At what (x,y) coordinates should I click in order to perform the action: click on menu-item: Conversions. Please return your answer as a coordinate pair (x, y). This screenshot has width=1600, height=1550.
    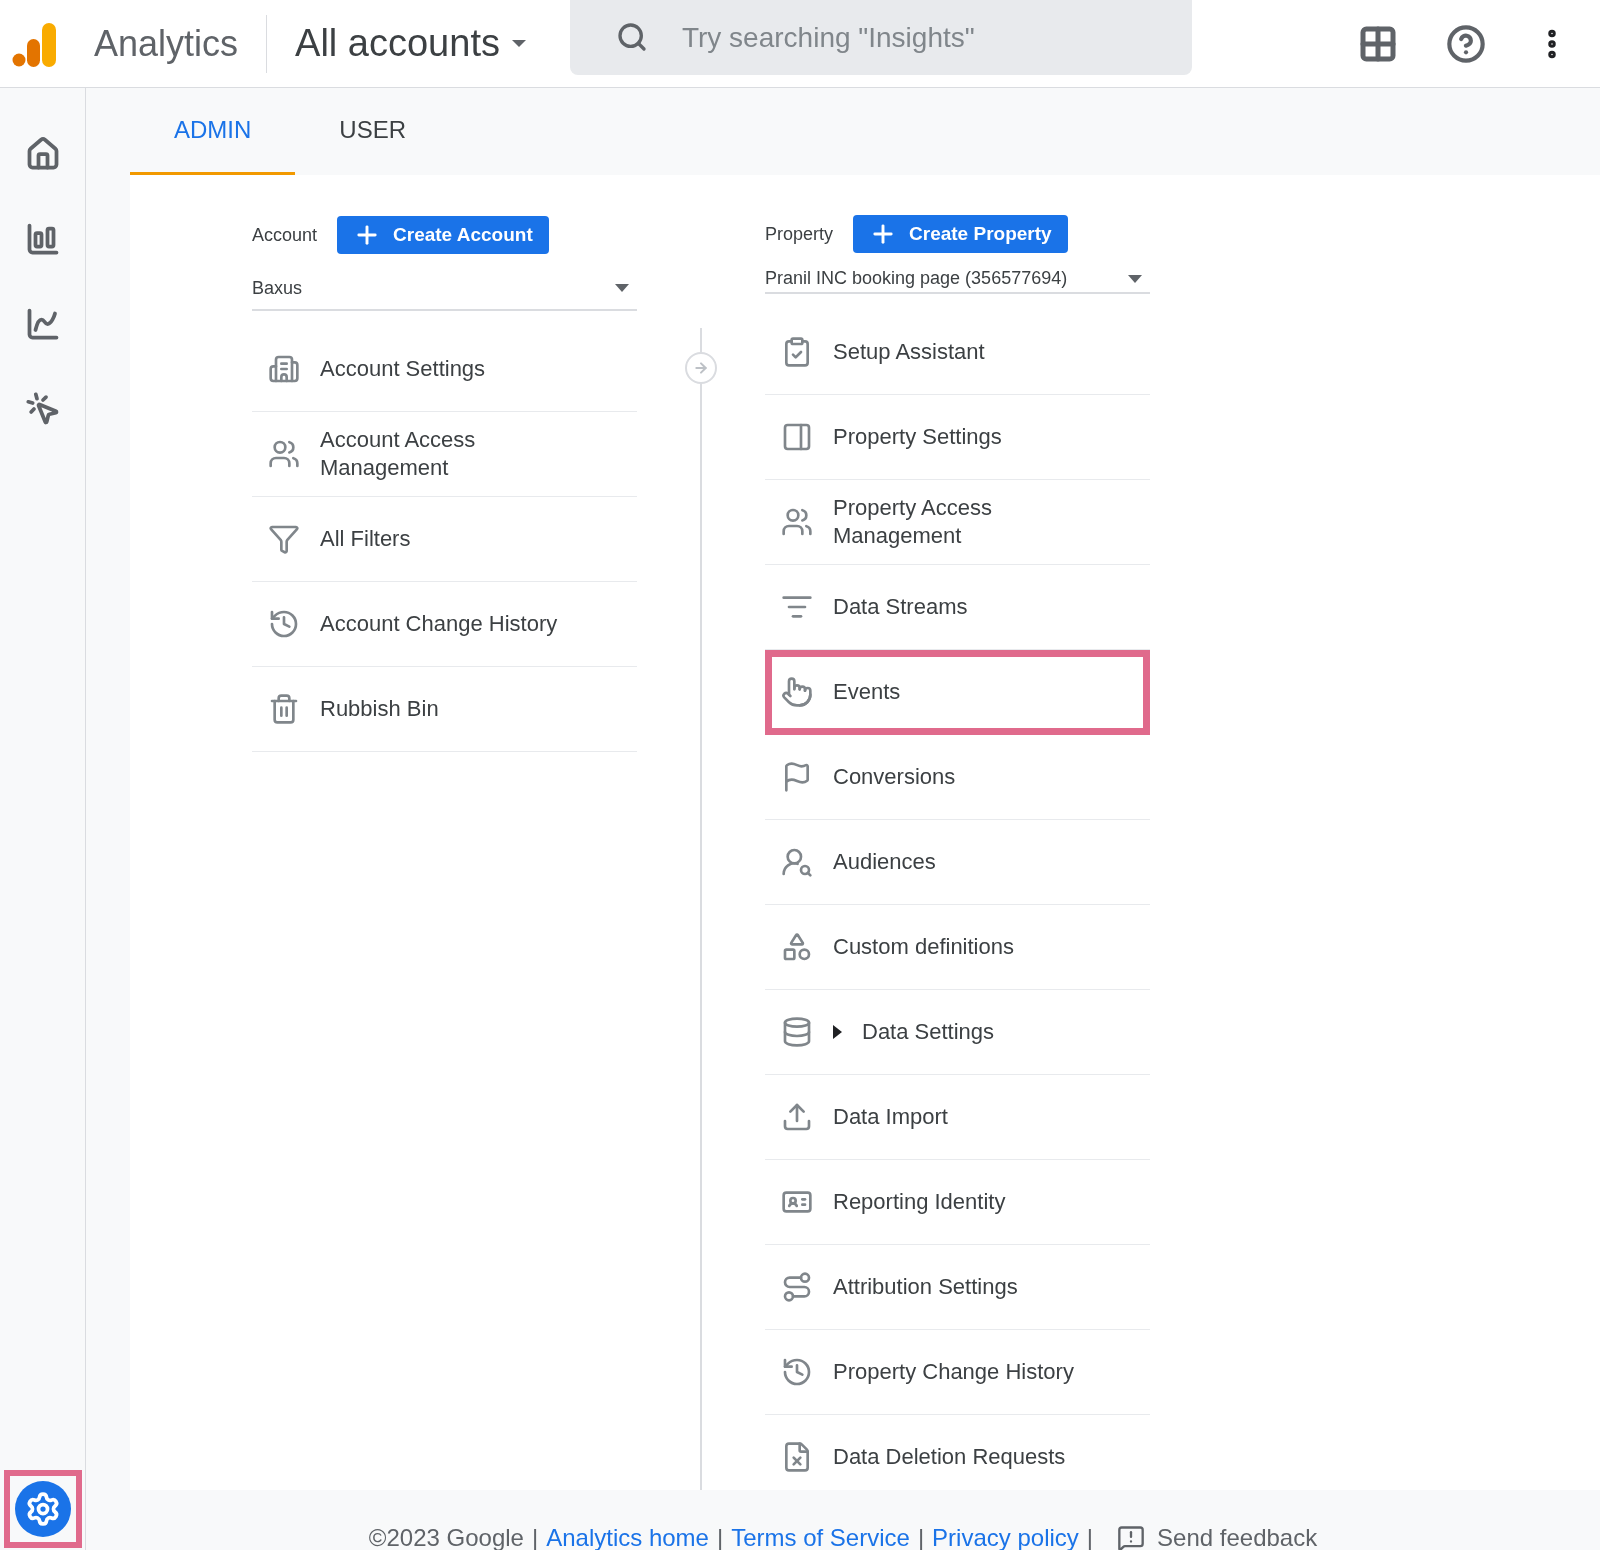
    Looking at the image, I should click on (957, 777).